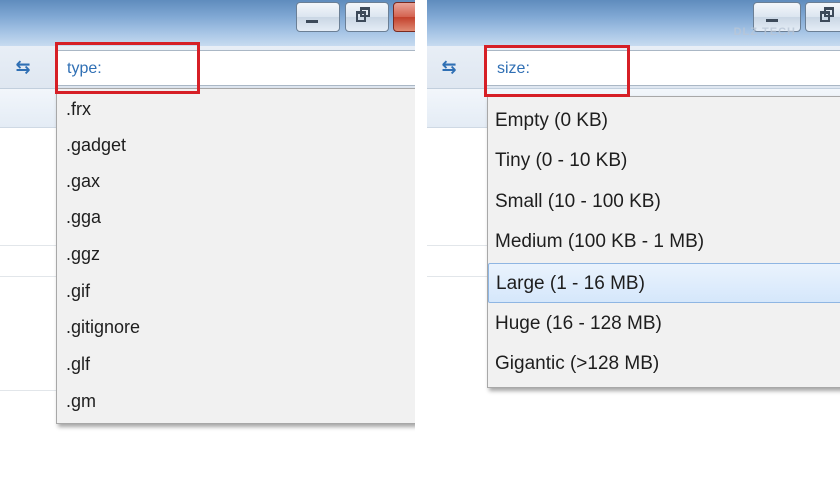 Image resolution: width=840 pixels, height=500 pixels. What do you see at coordinates (664, 202) in the screenshot?
I see `dropdown-item: Small (10 - 100 KB)` at bounding box center [664, 202].